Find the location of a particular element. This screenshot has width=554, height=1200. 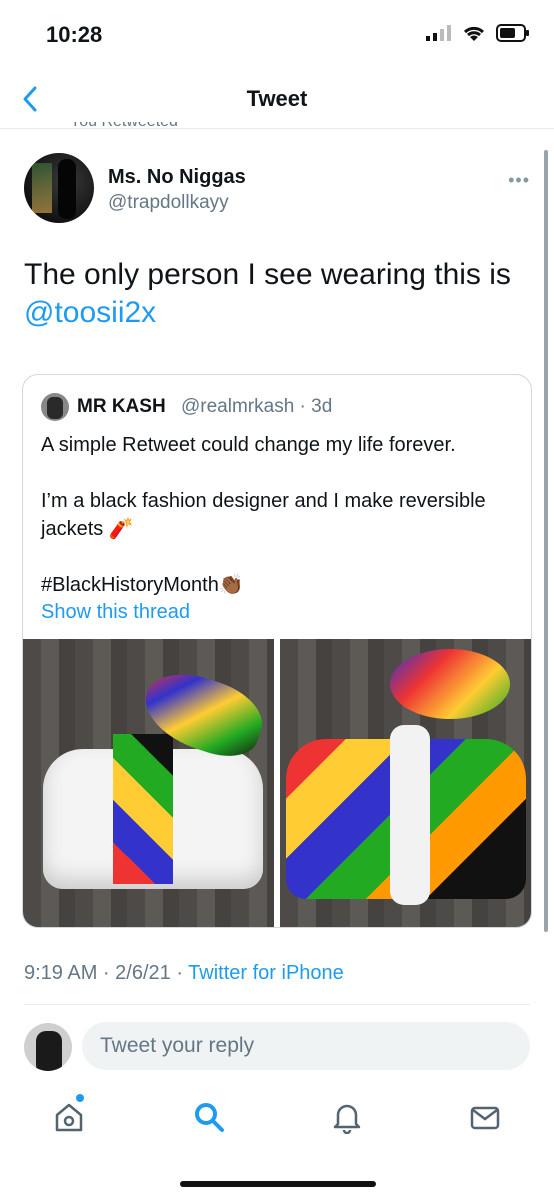

more-options-icon: ••• is located at coordinates (519, 180).